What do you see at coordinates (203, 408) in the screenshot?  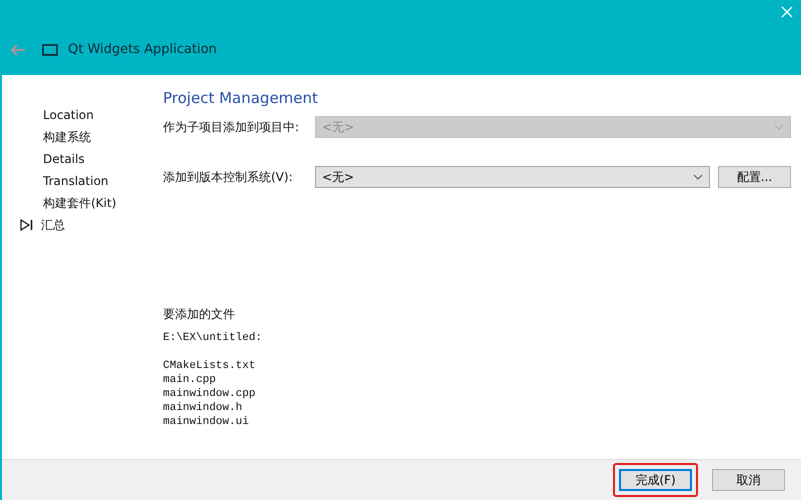 I see `file-name: mainwindow.h` at bounding box center [203, 408].